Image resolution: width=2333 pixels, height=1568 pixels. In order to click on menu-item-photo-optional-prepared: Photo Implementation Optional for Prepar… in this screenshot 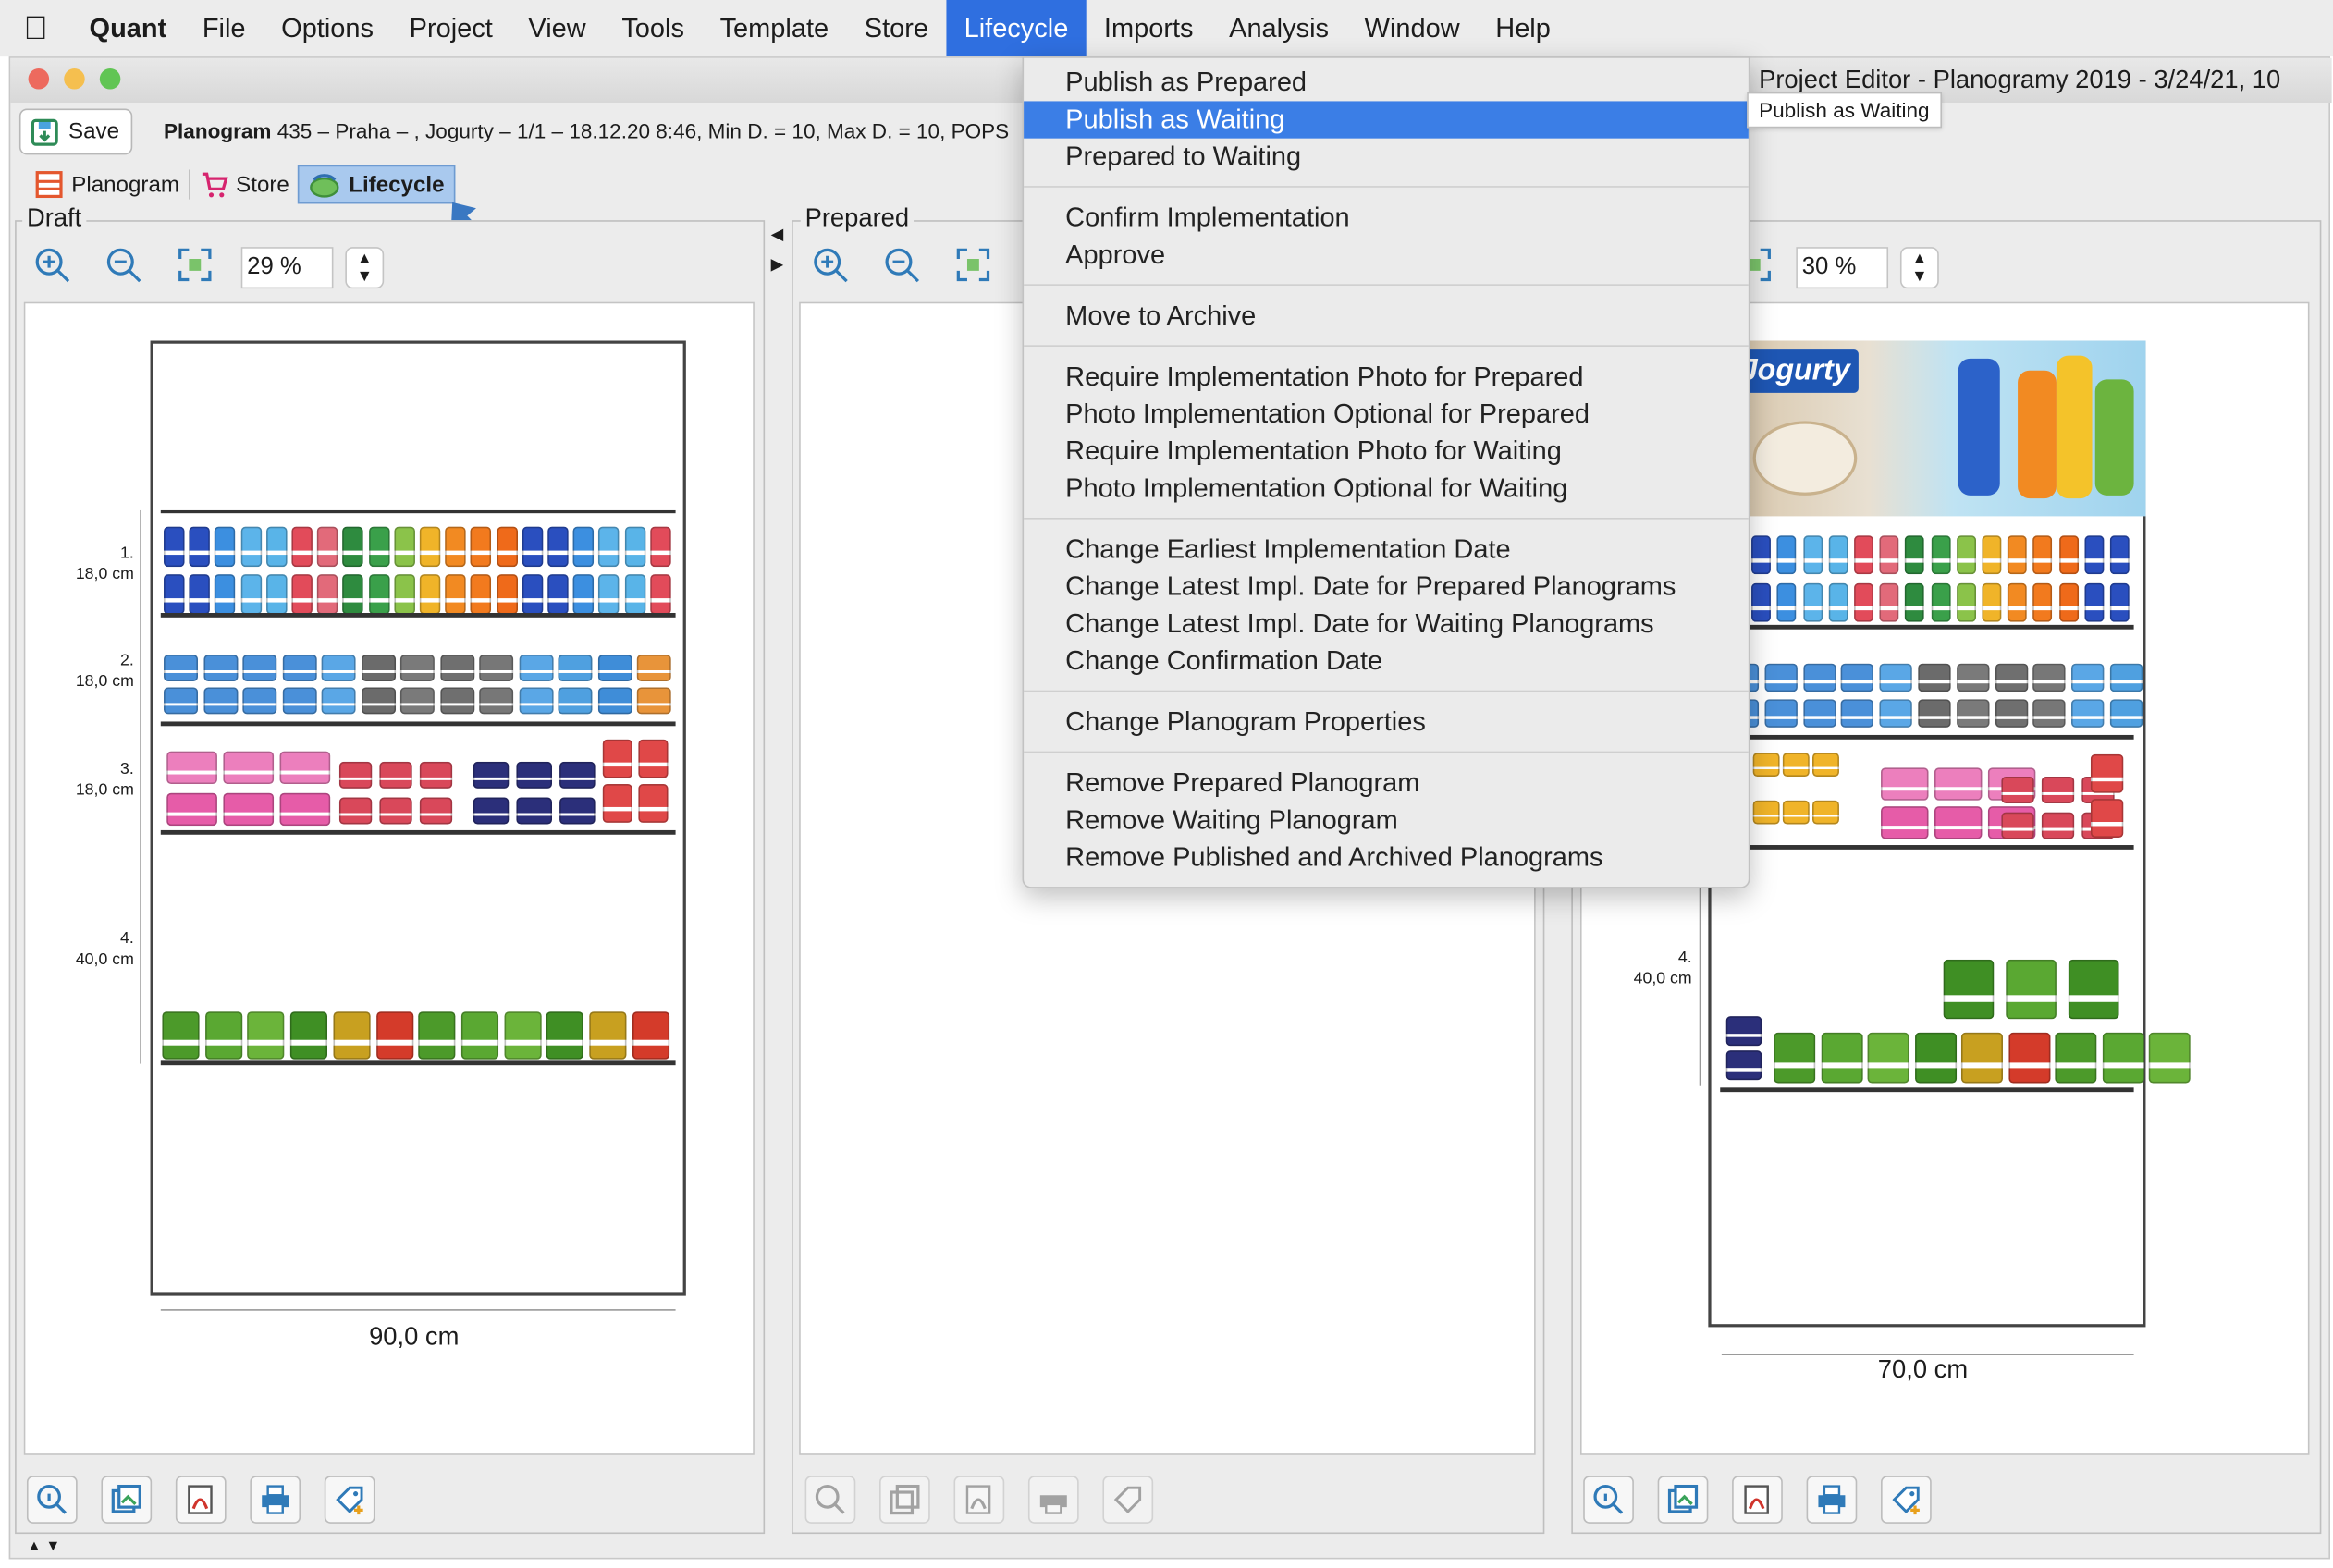, I will do `click(1386, 415)`.